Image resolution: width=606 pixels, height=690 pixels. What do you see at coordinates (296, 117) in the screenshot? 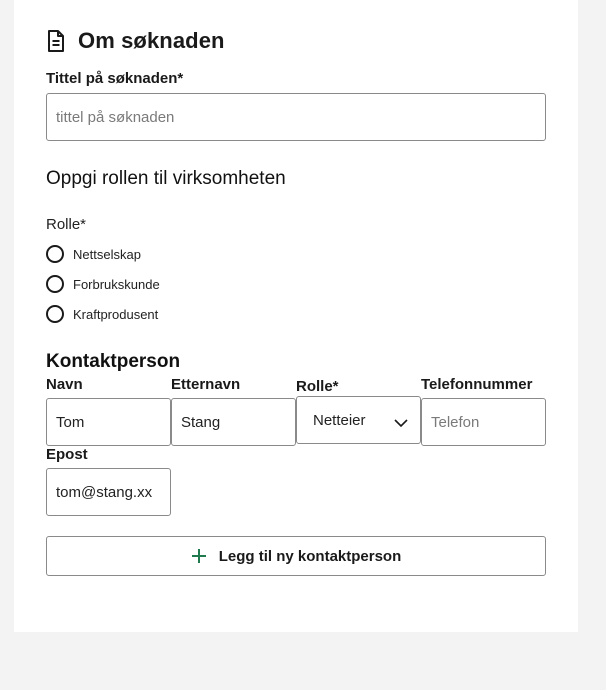
I see `application-title-input` at bounding box center [296, 117].